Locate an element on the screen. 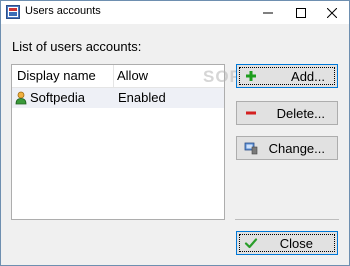 The image size is (350, 266). close-window-button is located at coordinates (332, 12).